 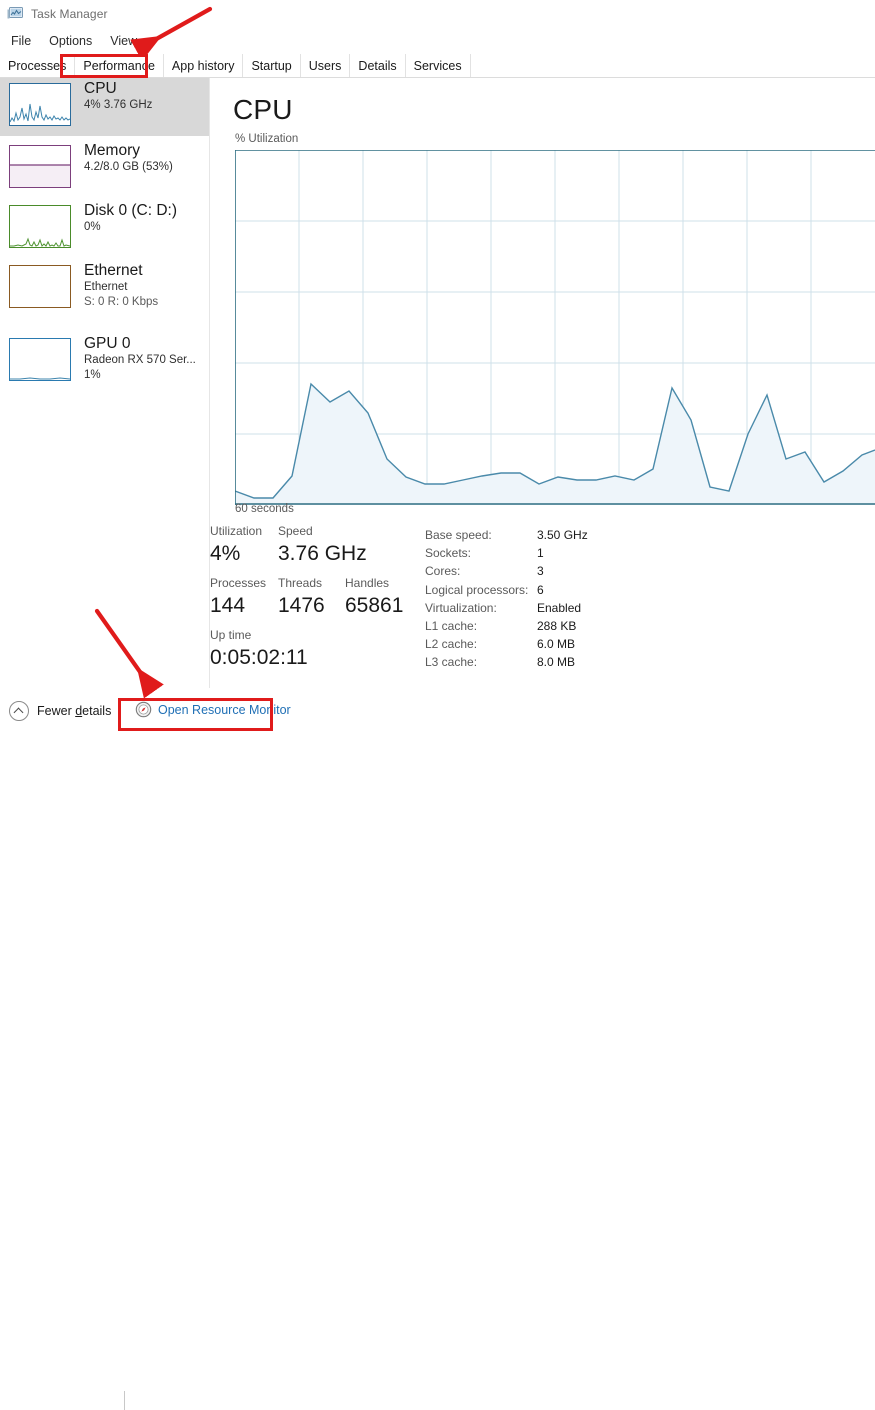 I want to click on sidebar-item-cpu: CPU 4% 3.76 GHz, so click(x=104, y=107).